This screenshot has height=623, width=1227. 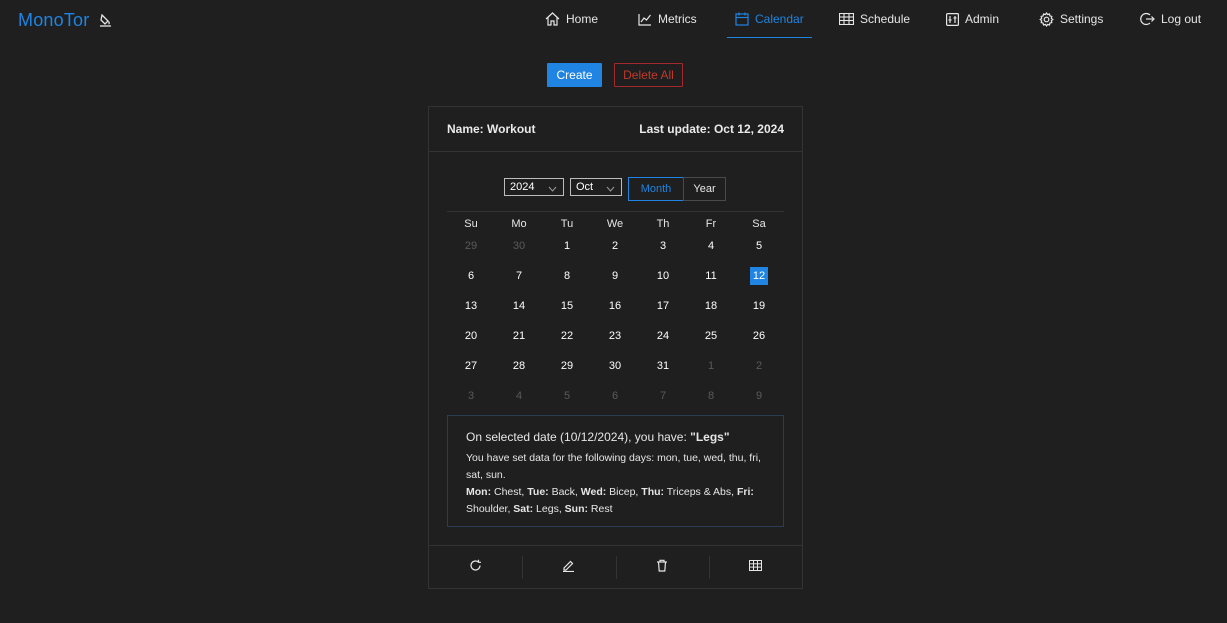 I want to click on month-select: Oct, so click(x=596, y=187).